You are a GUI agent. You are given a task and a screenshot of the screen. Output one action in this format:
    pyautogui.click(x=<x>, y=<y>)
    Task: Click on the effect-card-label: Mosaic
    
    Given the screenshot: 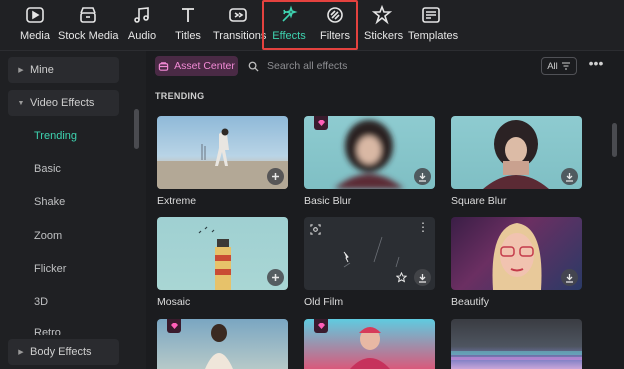 What is the action you would take?
    pyautogui.click(x=174, y=302)
    